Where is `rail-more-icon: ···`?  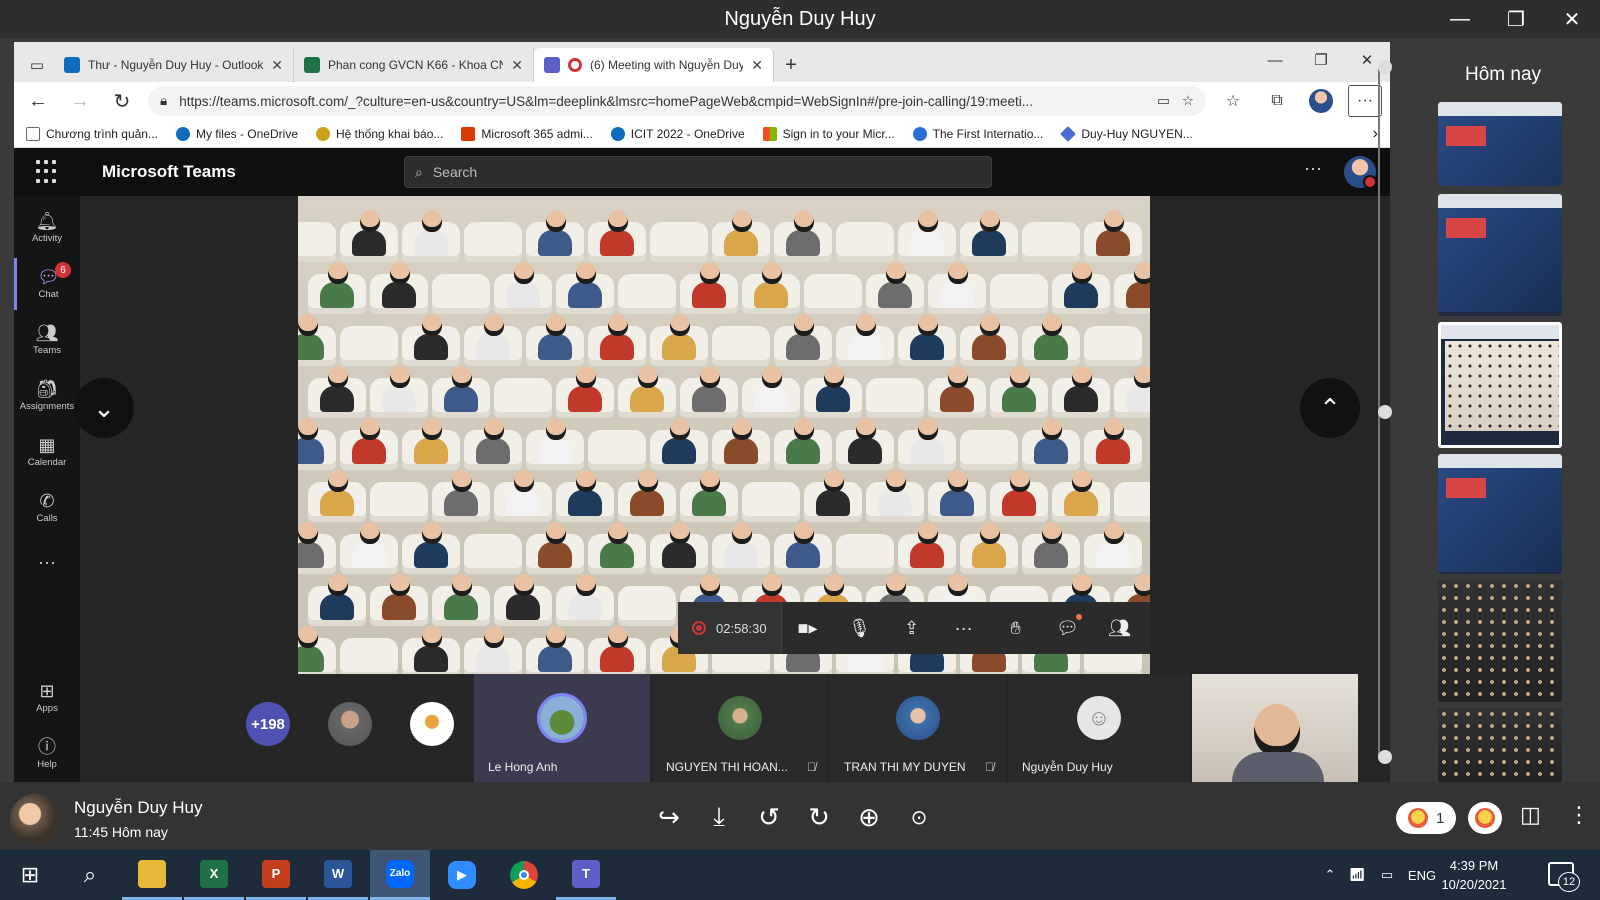 rail-more-icon: ··· is located at coordinates (47, 562).